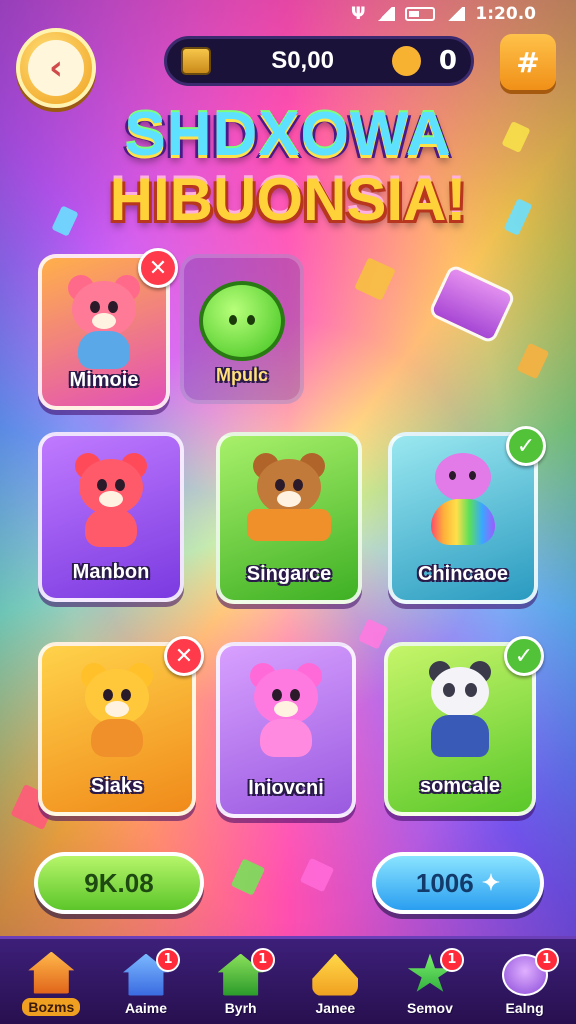 Image resolution: width=576 pixels, height=1024 pixels. I want to click on blue-button-label: 1006, so click(444, 882).